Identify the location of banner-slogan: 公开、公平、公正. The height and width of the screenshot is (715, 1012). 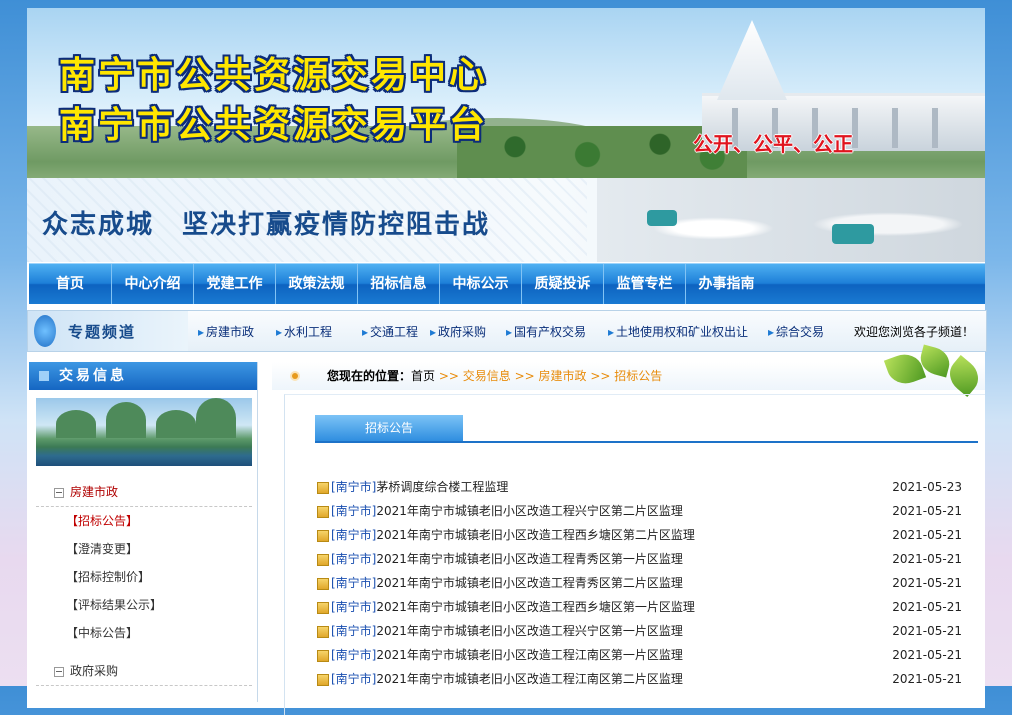
(773, 144).